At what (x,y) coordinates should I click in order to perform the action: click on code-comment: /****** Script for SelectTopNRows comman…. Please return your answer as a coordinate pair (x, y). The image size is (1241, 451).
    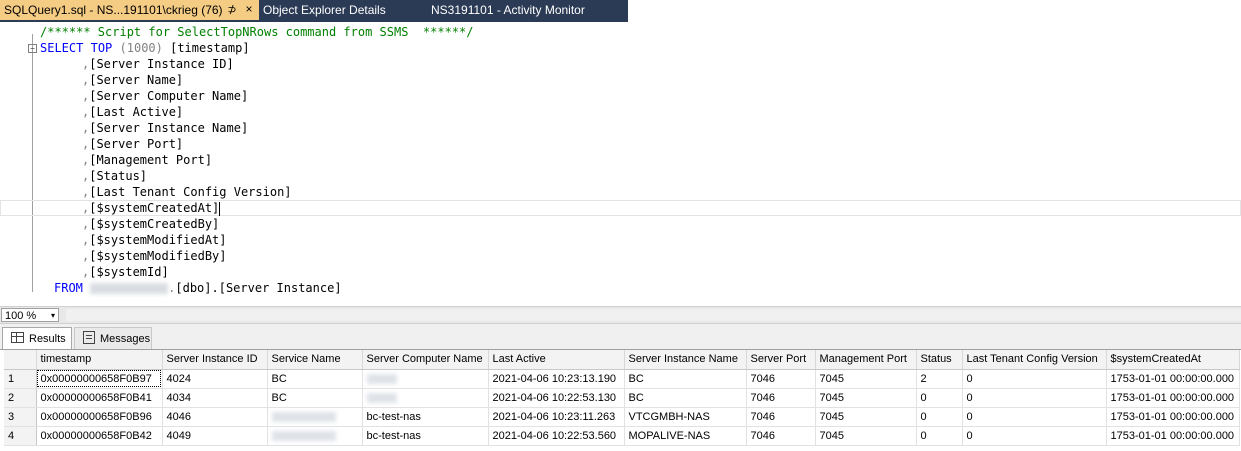
    Looking at the image, I should click on (257, 32).